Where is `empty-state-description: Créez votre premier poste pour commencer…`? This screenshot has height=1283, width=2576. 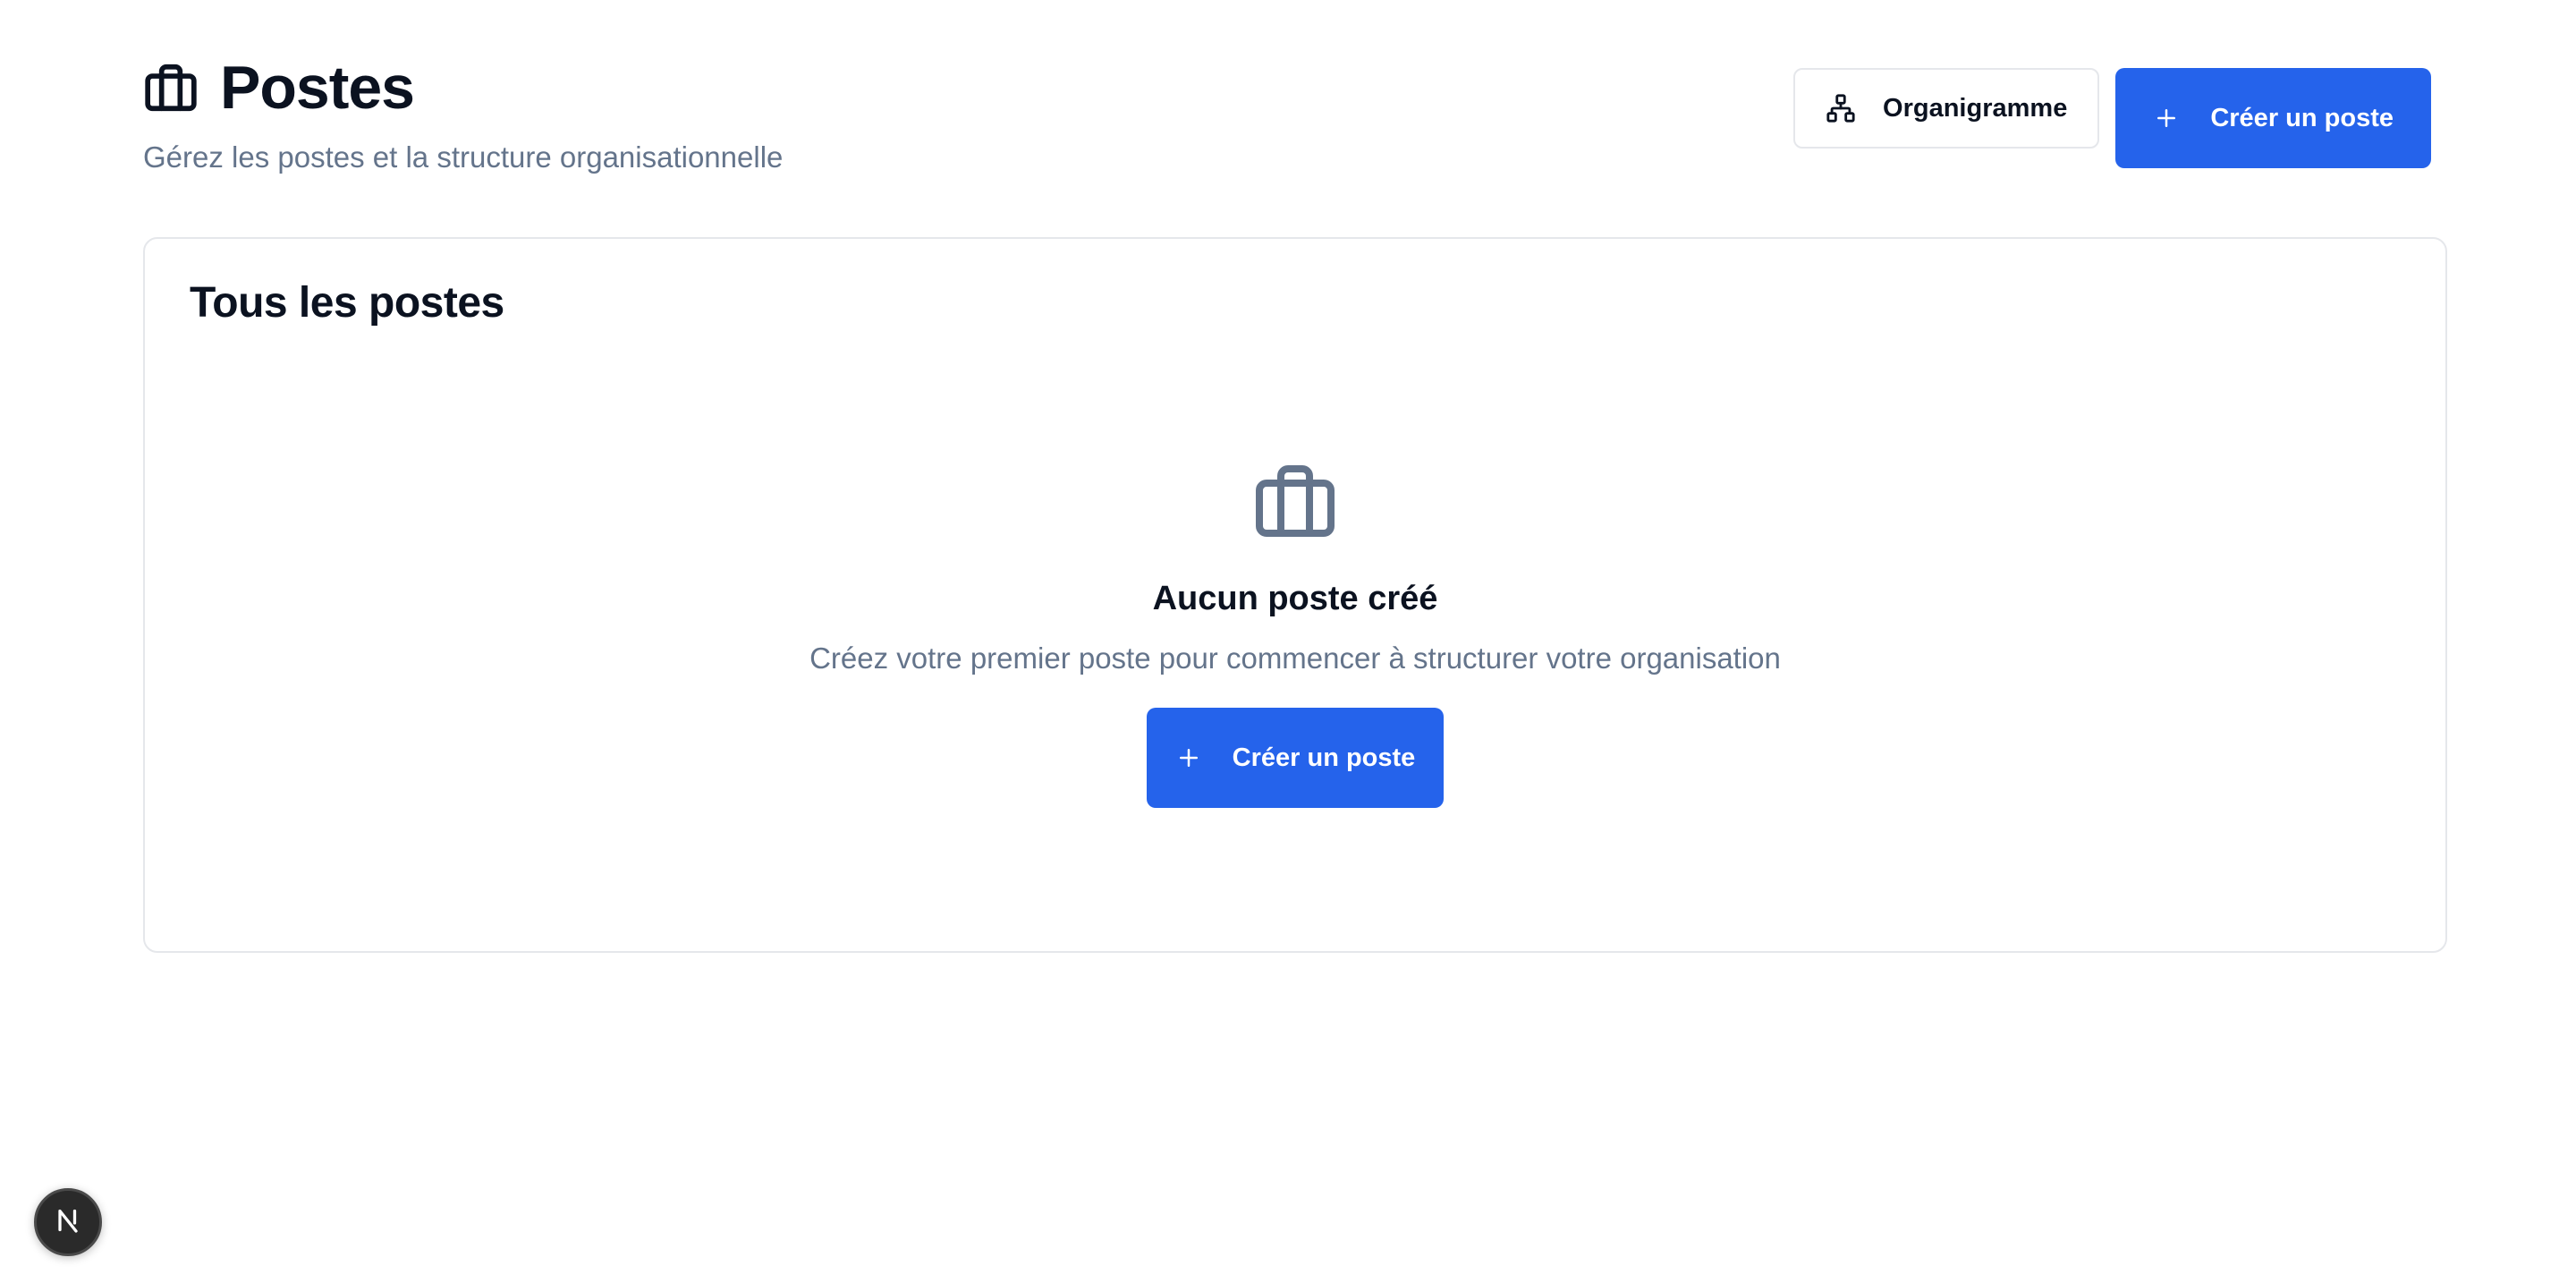
empty-state-description: Créez votre premier poste pour commencer… is located at coordinates (1295, 658).